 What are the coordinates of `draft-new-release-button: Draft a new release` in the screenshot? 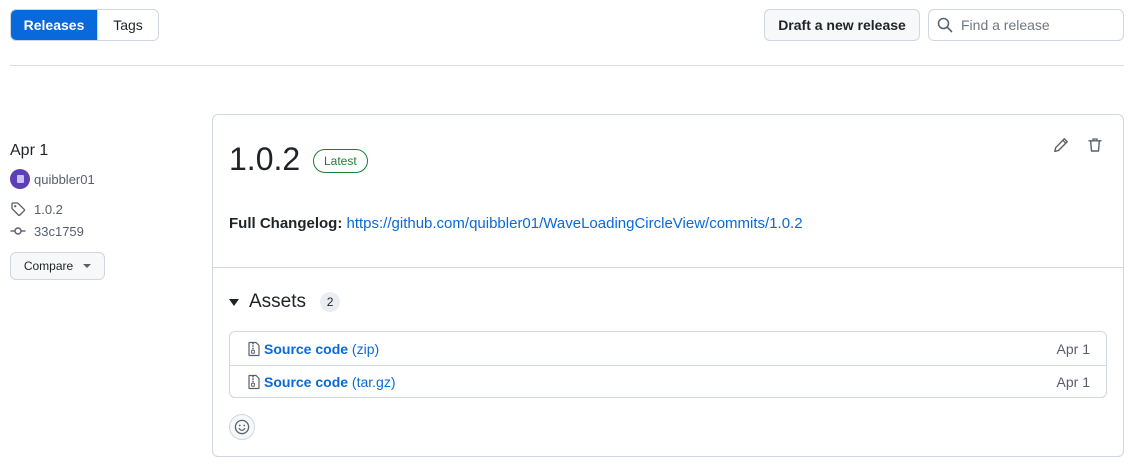 It's located at (842, 25).